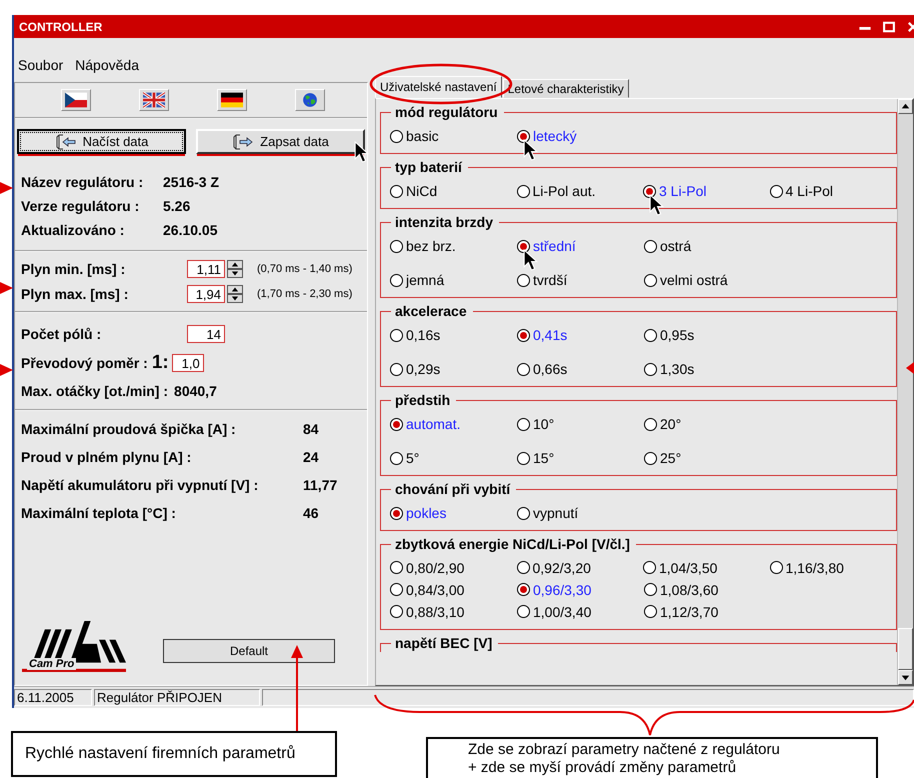 Image resolution: width=914 pixels, height=778 pixels. I want to click on option-label: vypnutí, so click(555, 513).